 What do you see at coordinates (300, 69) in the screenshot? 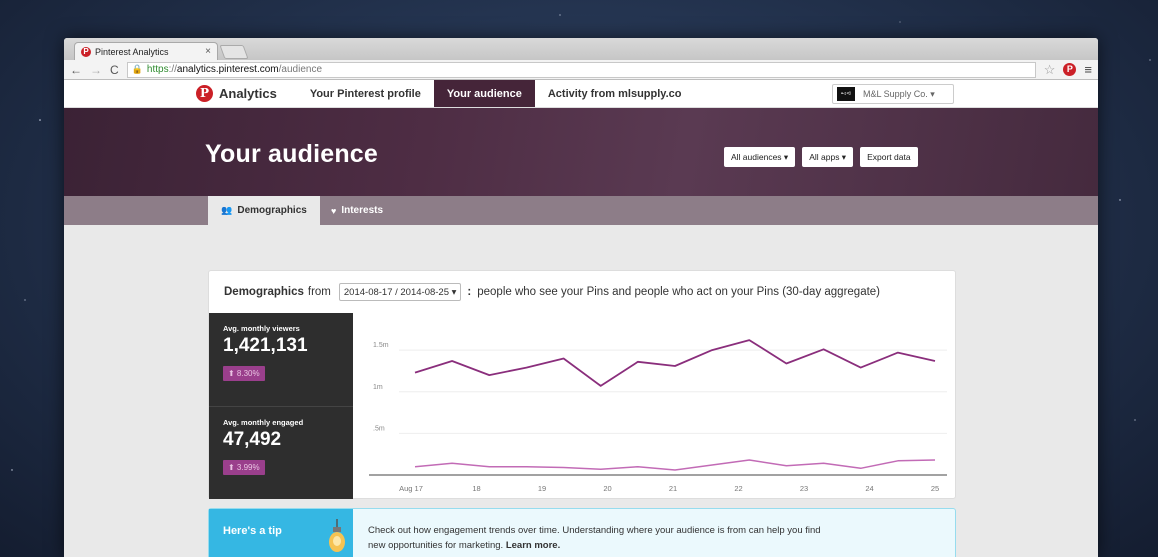
I see `url-path: /audience` at bounding box center [300, 69].